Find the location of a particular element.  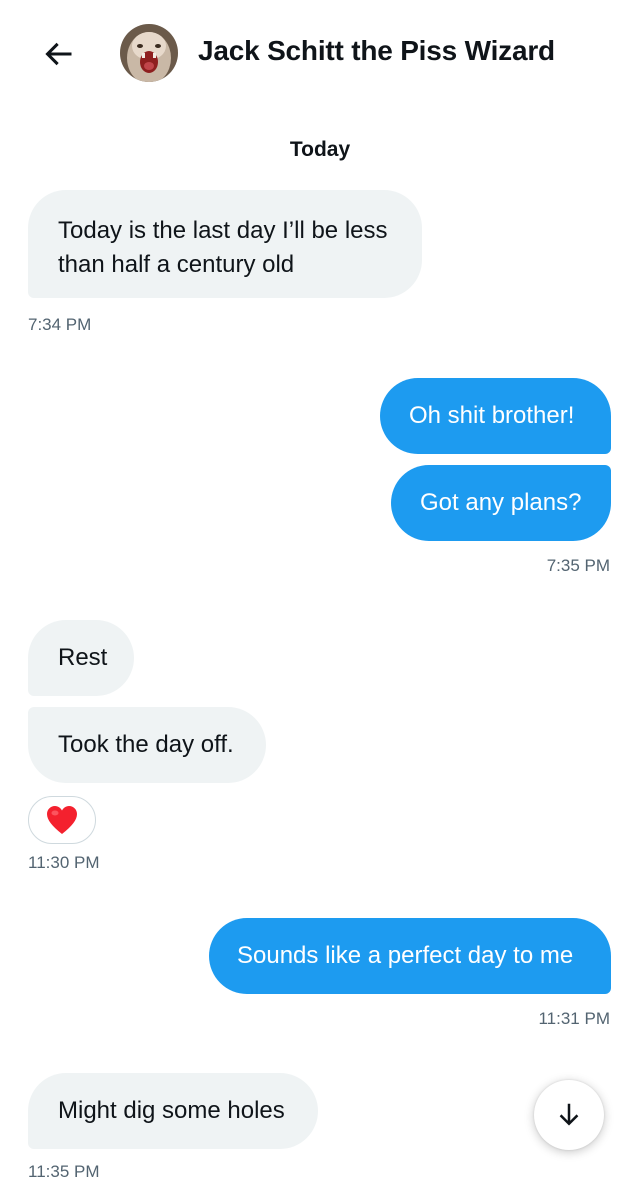

message-reaction is located at coordinates (62, 820).